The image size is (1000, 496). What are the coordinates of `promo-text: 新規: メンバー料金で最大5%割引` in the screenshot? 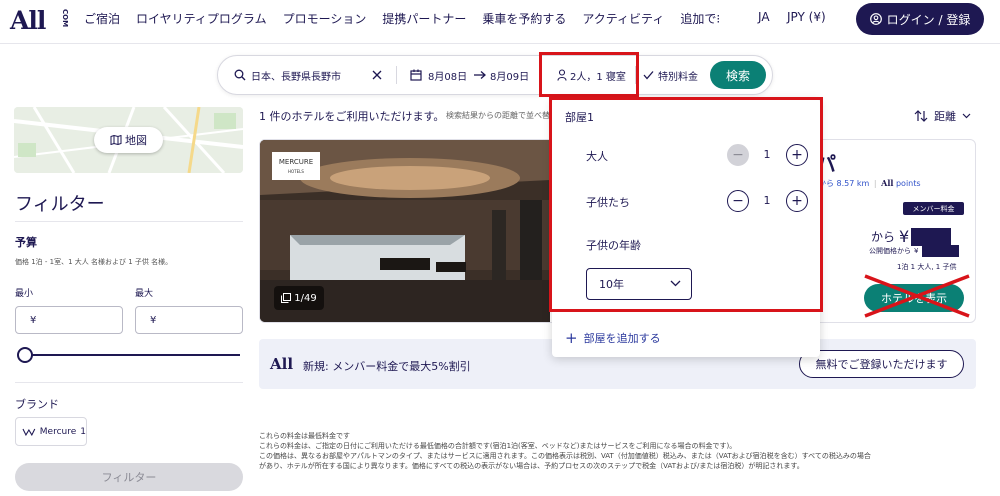 It's located at (387, 366).